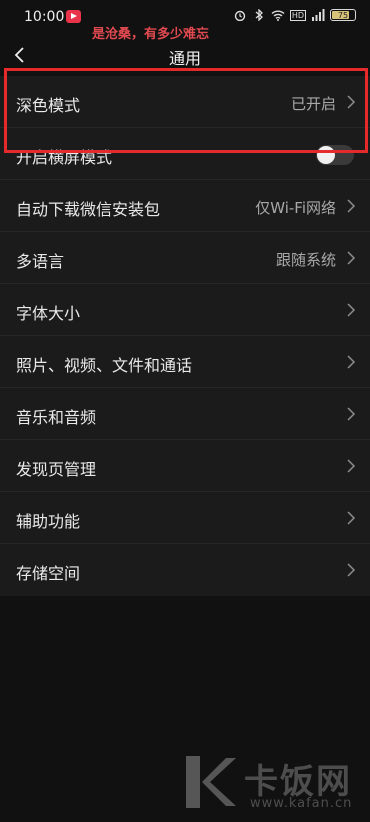  What do you see at coordinates (313, 104) in the screenshot?
I see `row-value: 已开启` at bounding box center [313, 104].